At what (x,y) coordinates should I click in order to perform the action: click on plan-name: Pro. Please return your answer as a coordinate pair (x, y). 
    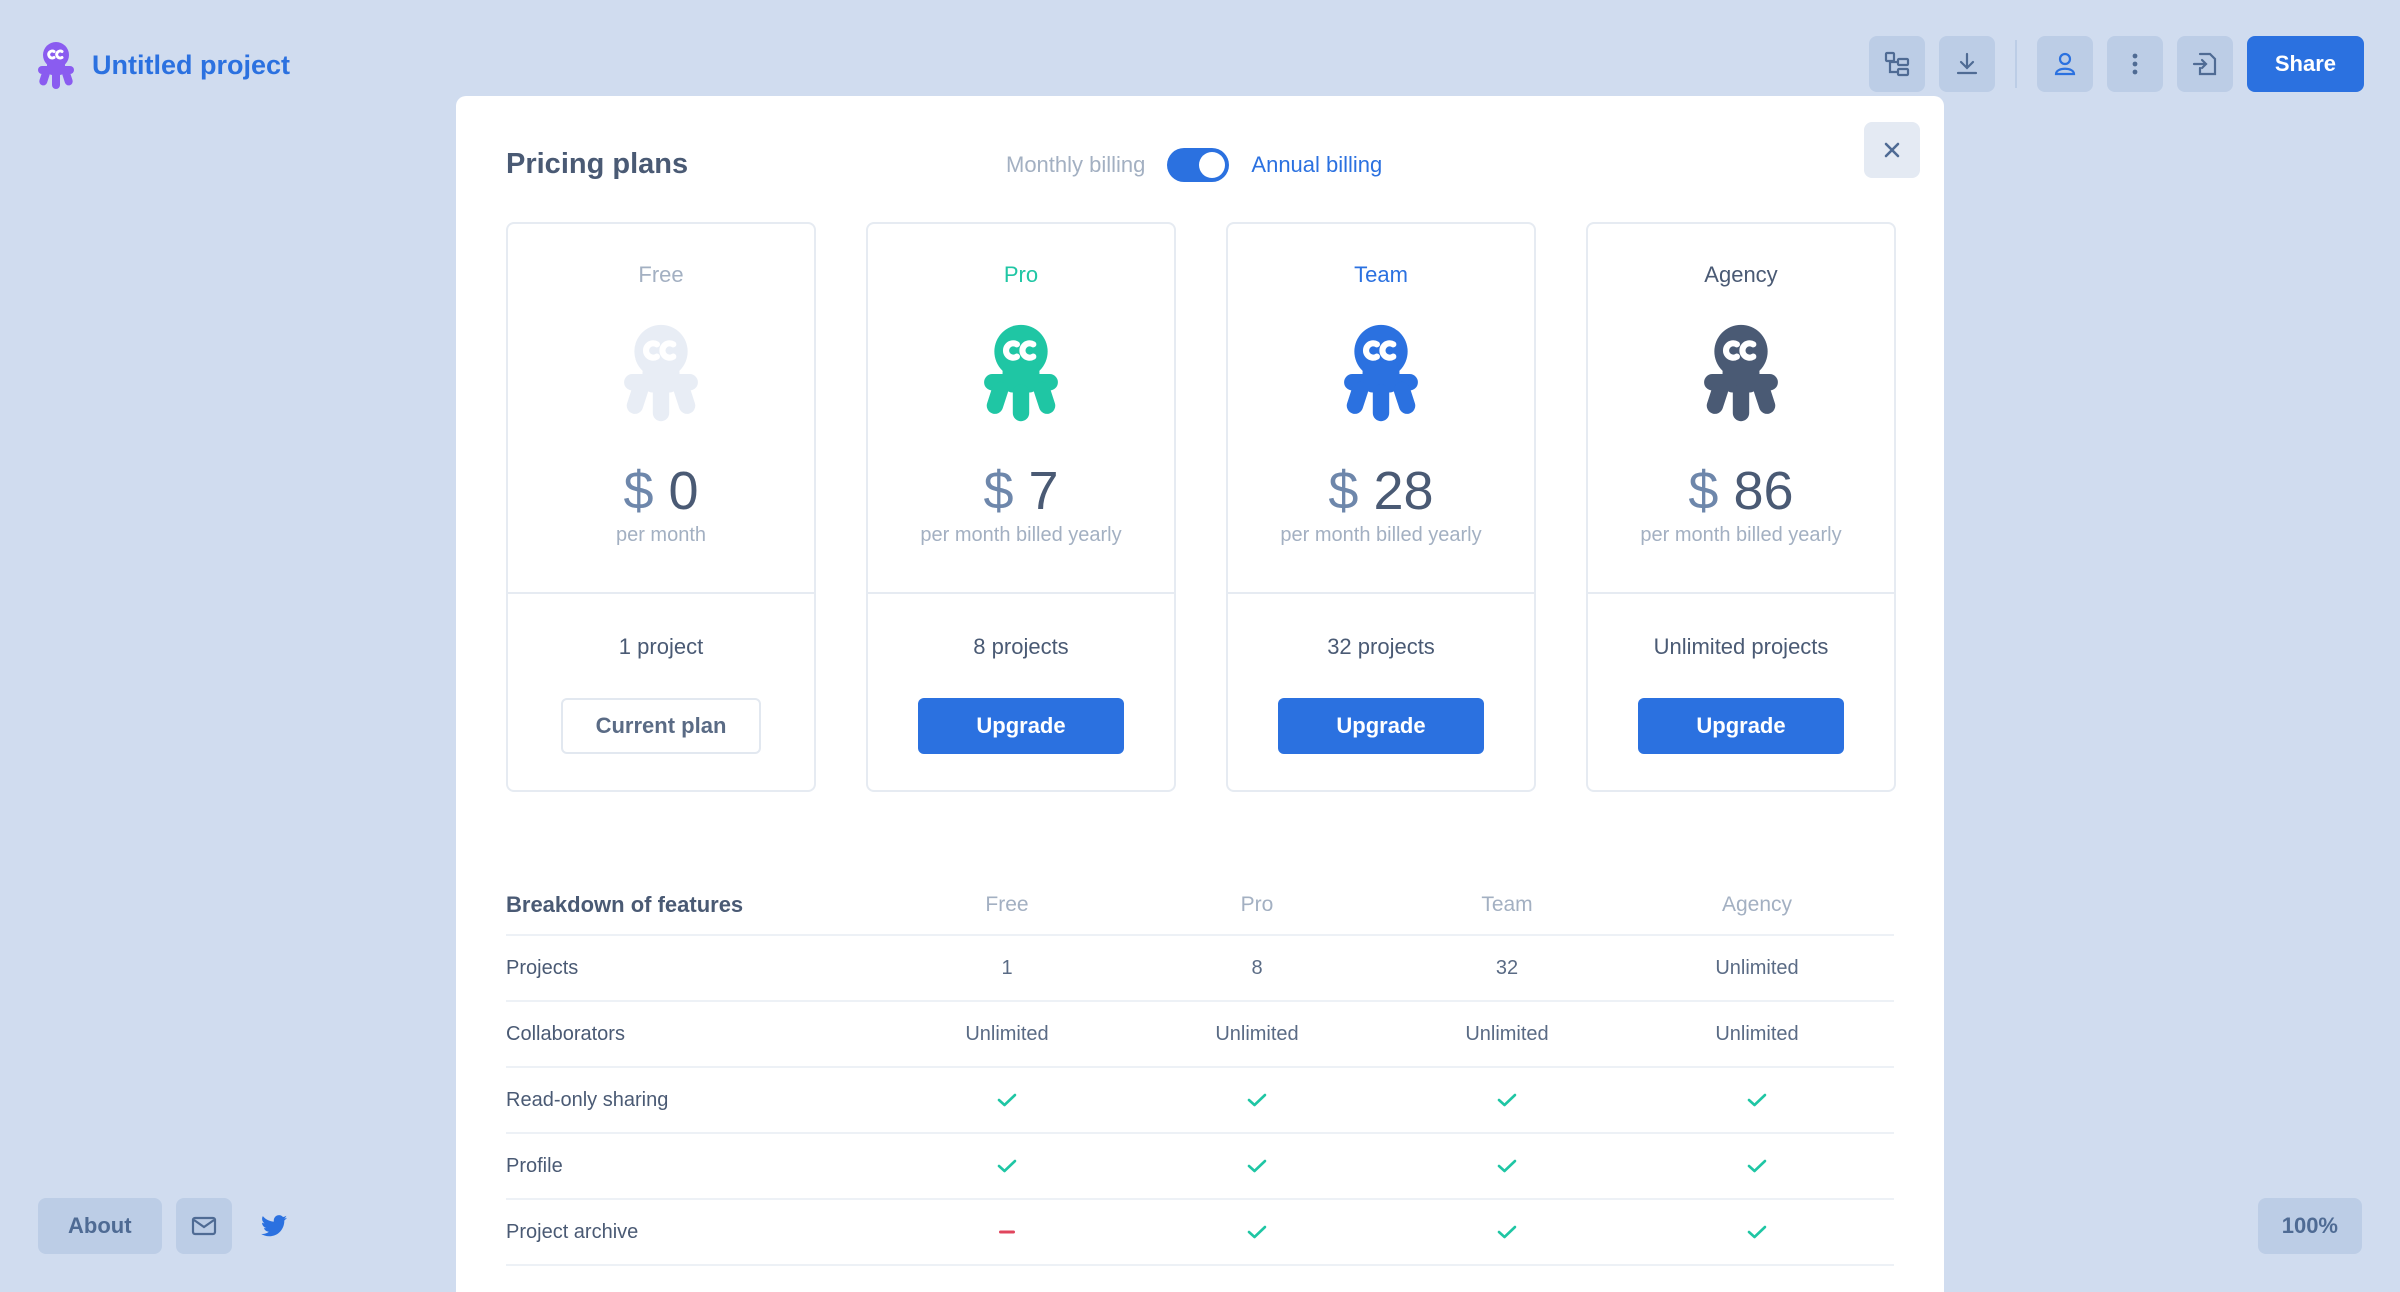
    Looking at the image, I should click on (1021, 274).